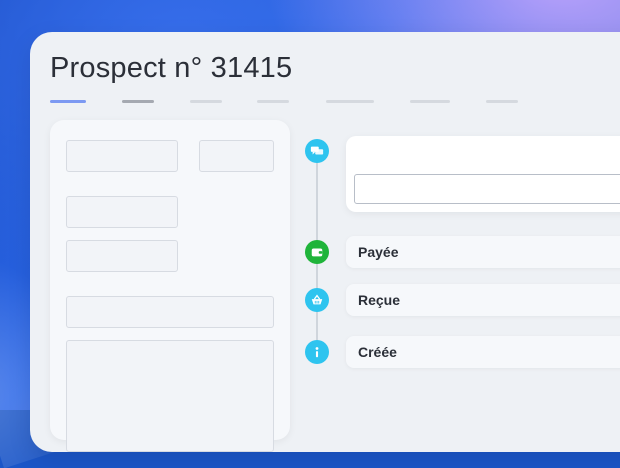 The width and height of the screenshot is (620, 468). I want to click on basket-icon, so click(317, 300).